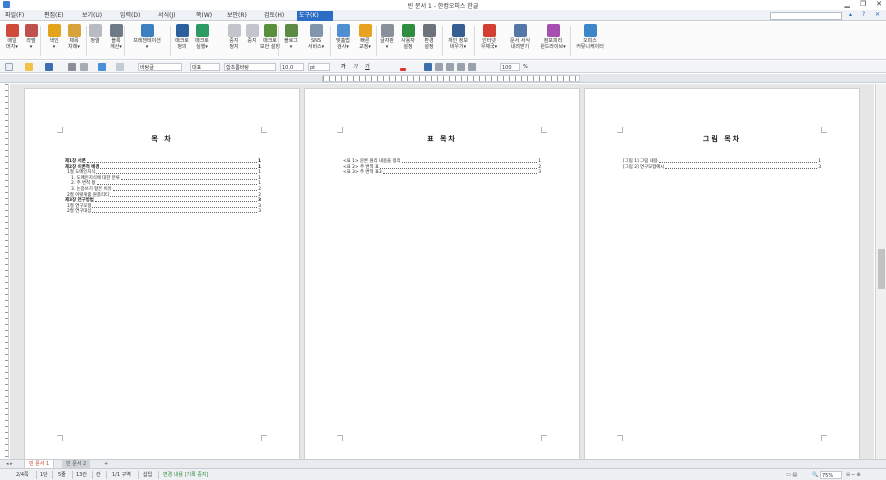  What do you see at coordinates (315, 16) in the screenshot?
I see `menu-tools: 도구(K)` at bounding box center [315, 16].